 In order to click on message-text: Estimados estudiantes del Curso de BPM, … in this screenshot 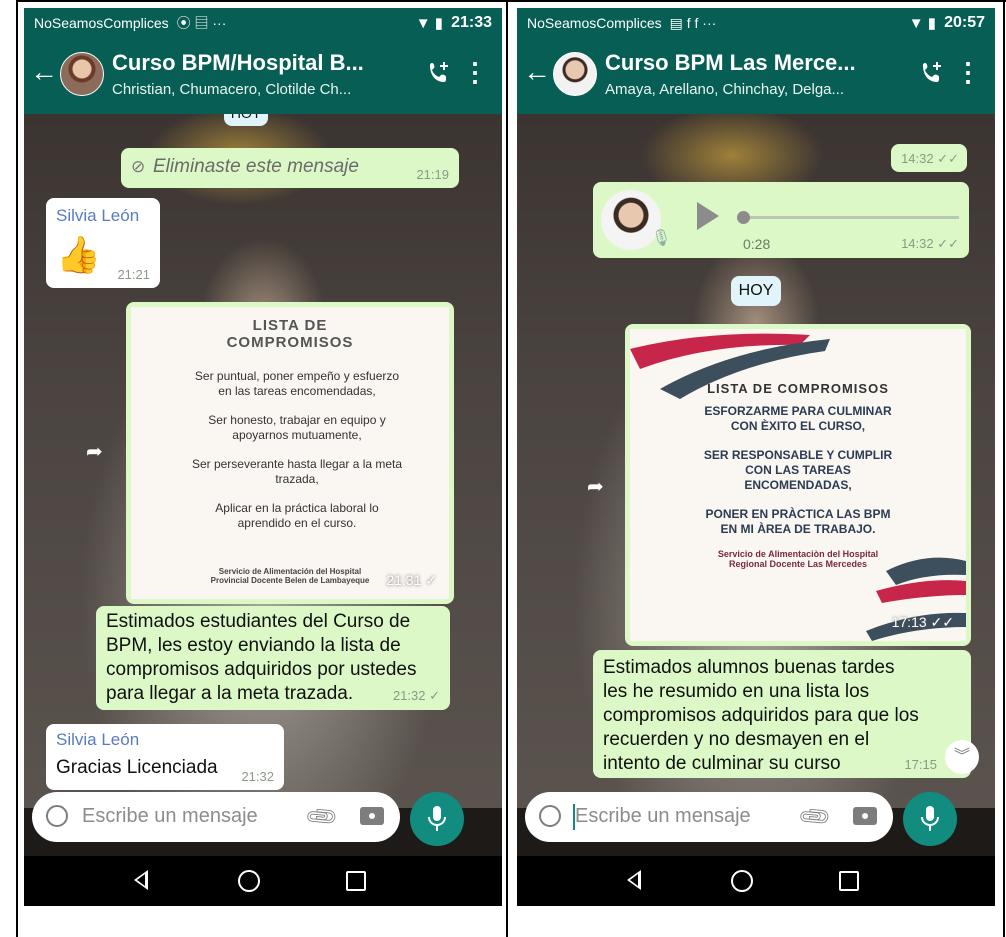, I will do `click(261, 657)`.